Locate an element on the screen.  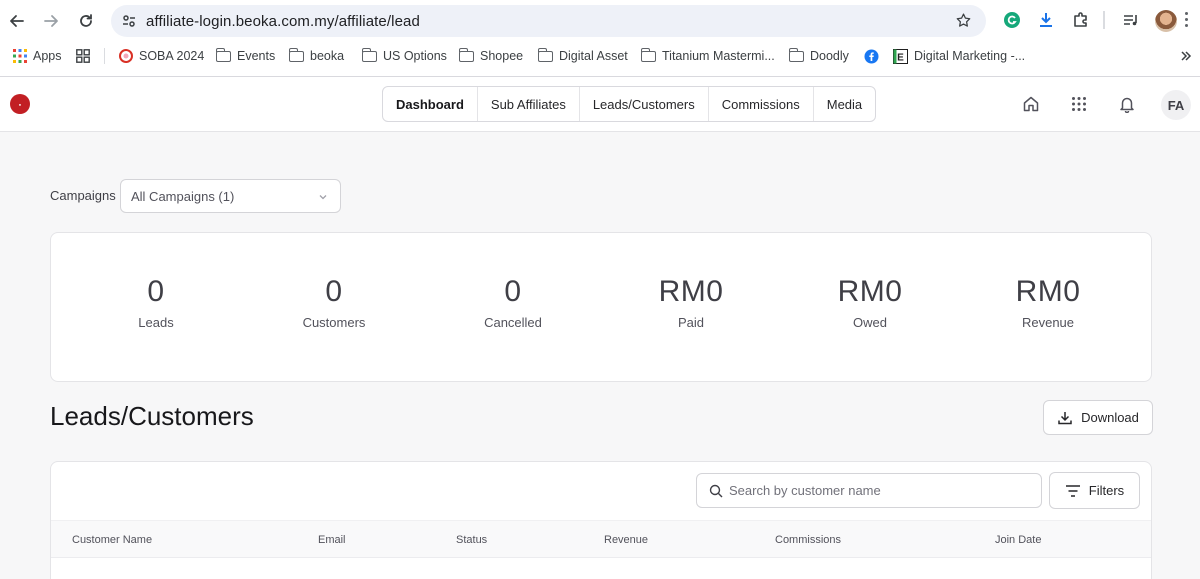
bookmark-label: beoka is located at coordinates (327, 56).